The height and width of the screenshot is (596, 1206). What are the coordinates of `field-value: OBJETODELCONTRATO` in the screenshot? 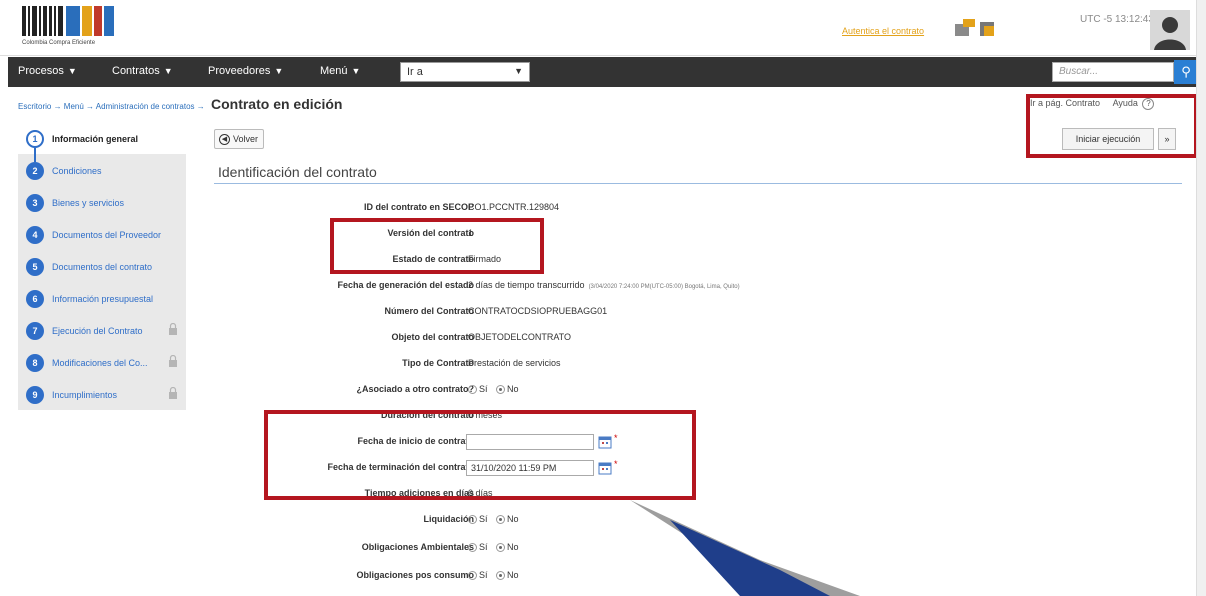 It's located at (520, 337).